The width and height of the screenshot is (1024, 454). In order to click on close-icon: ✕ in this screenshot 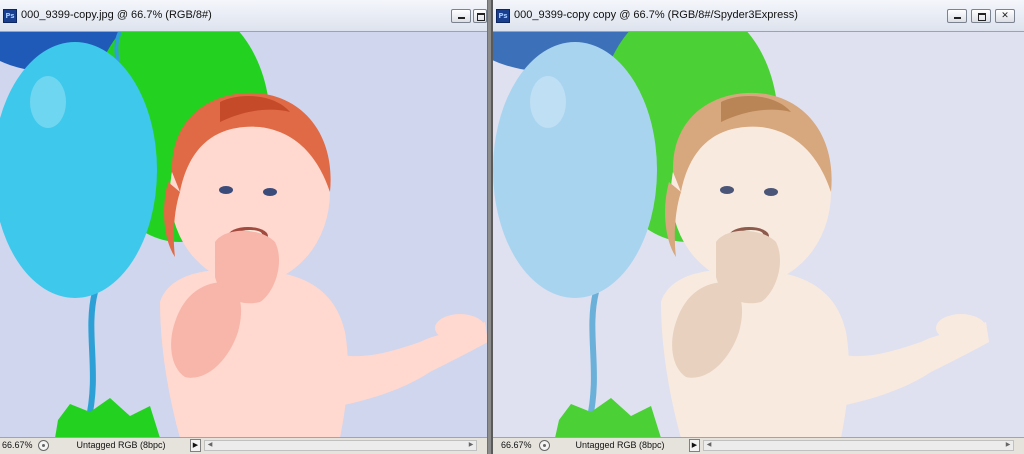, I will do `click(1005, 16)`.